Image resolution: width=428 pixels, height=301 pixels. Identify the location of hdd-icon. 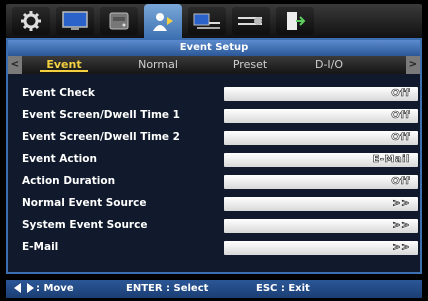
(119, 21).